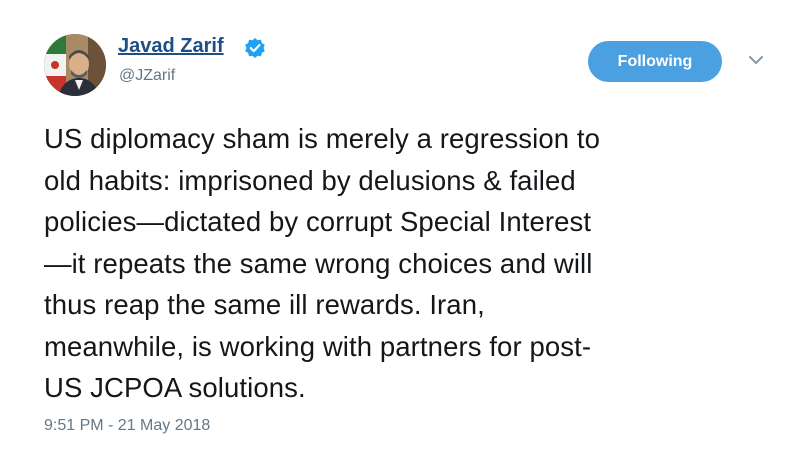  Describe the element at coordinates (171, 46) in the screenshot. I see `author-display-name: Javad Zarif` at that location.